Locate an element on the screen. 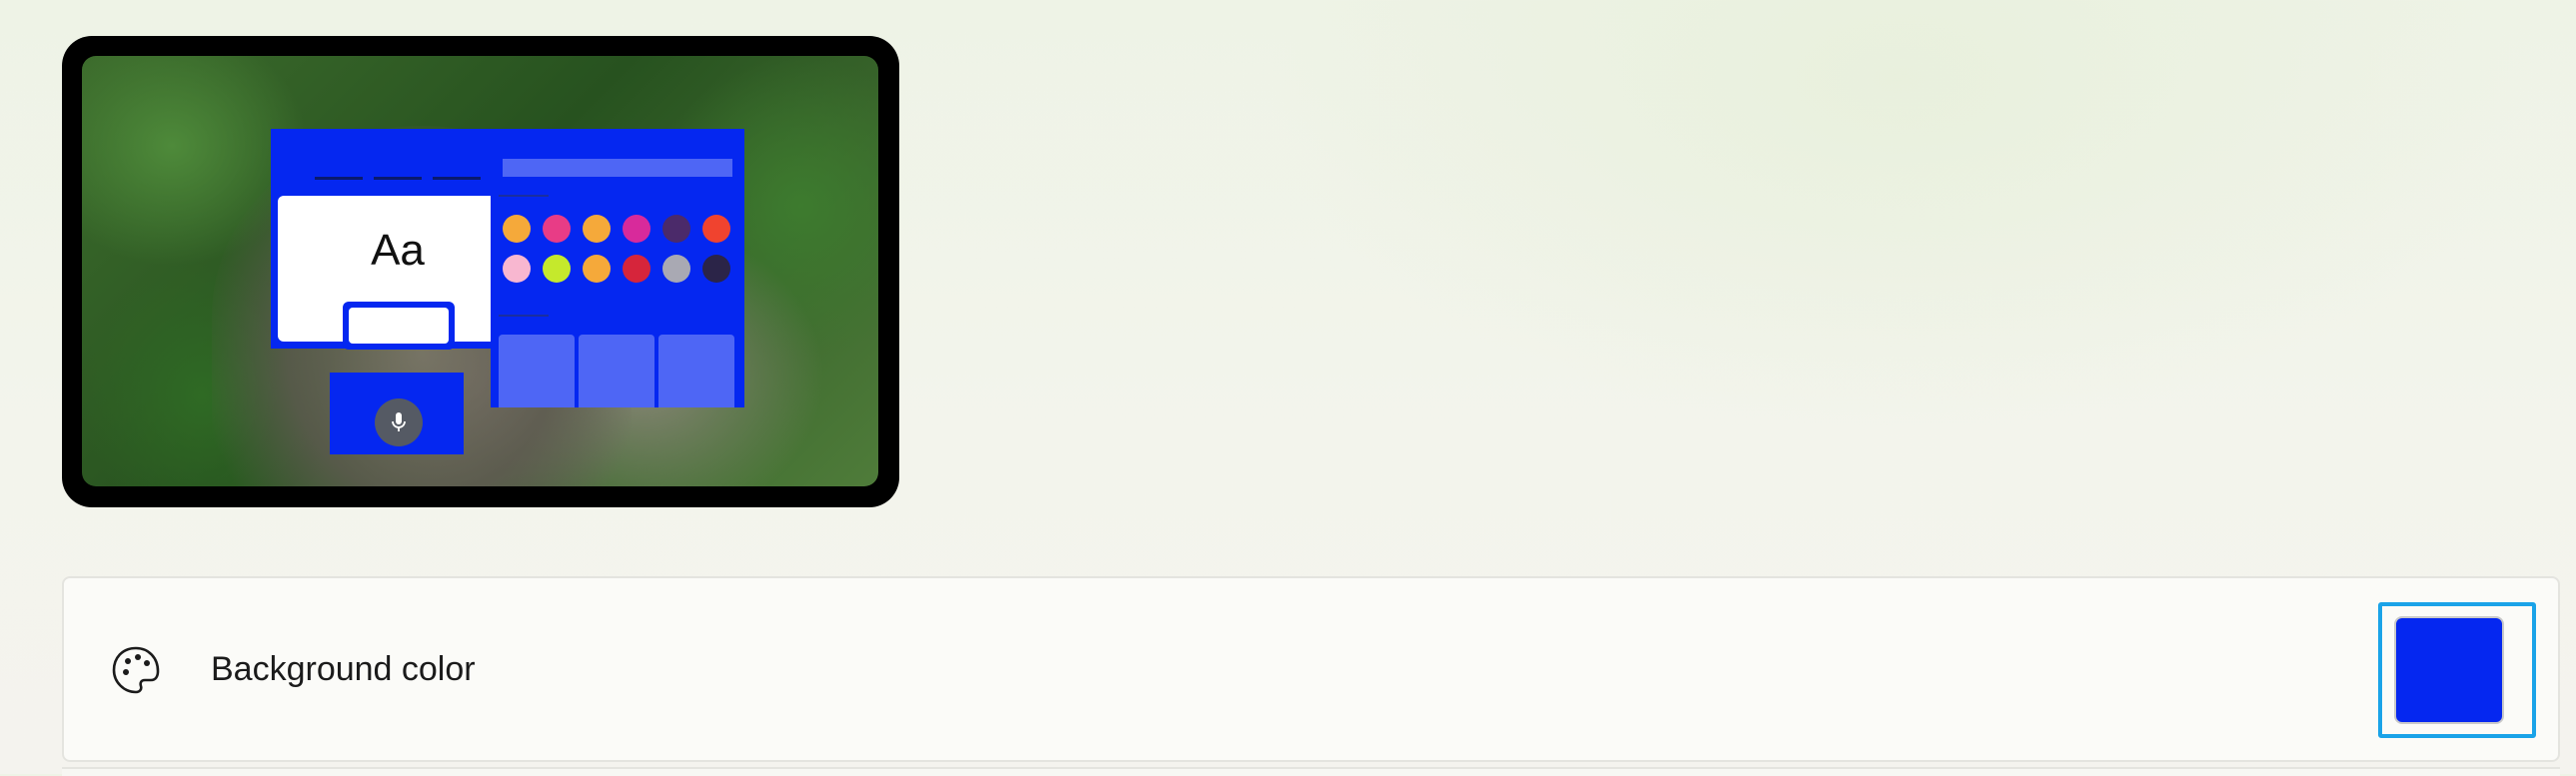 The image size is (2576, 776). next-setting-row-edge is located at coordinates (1311, 771).